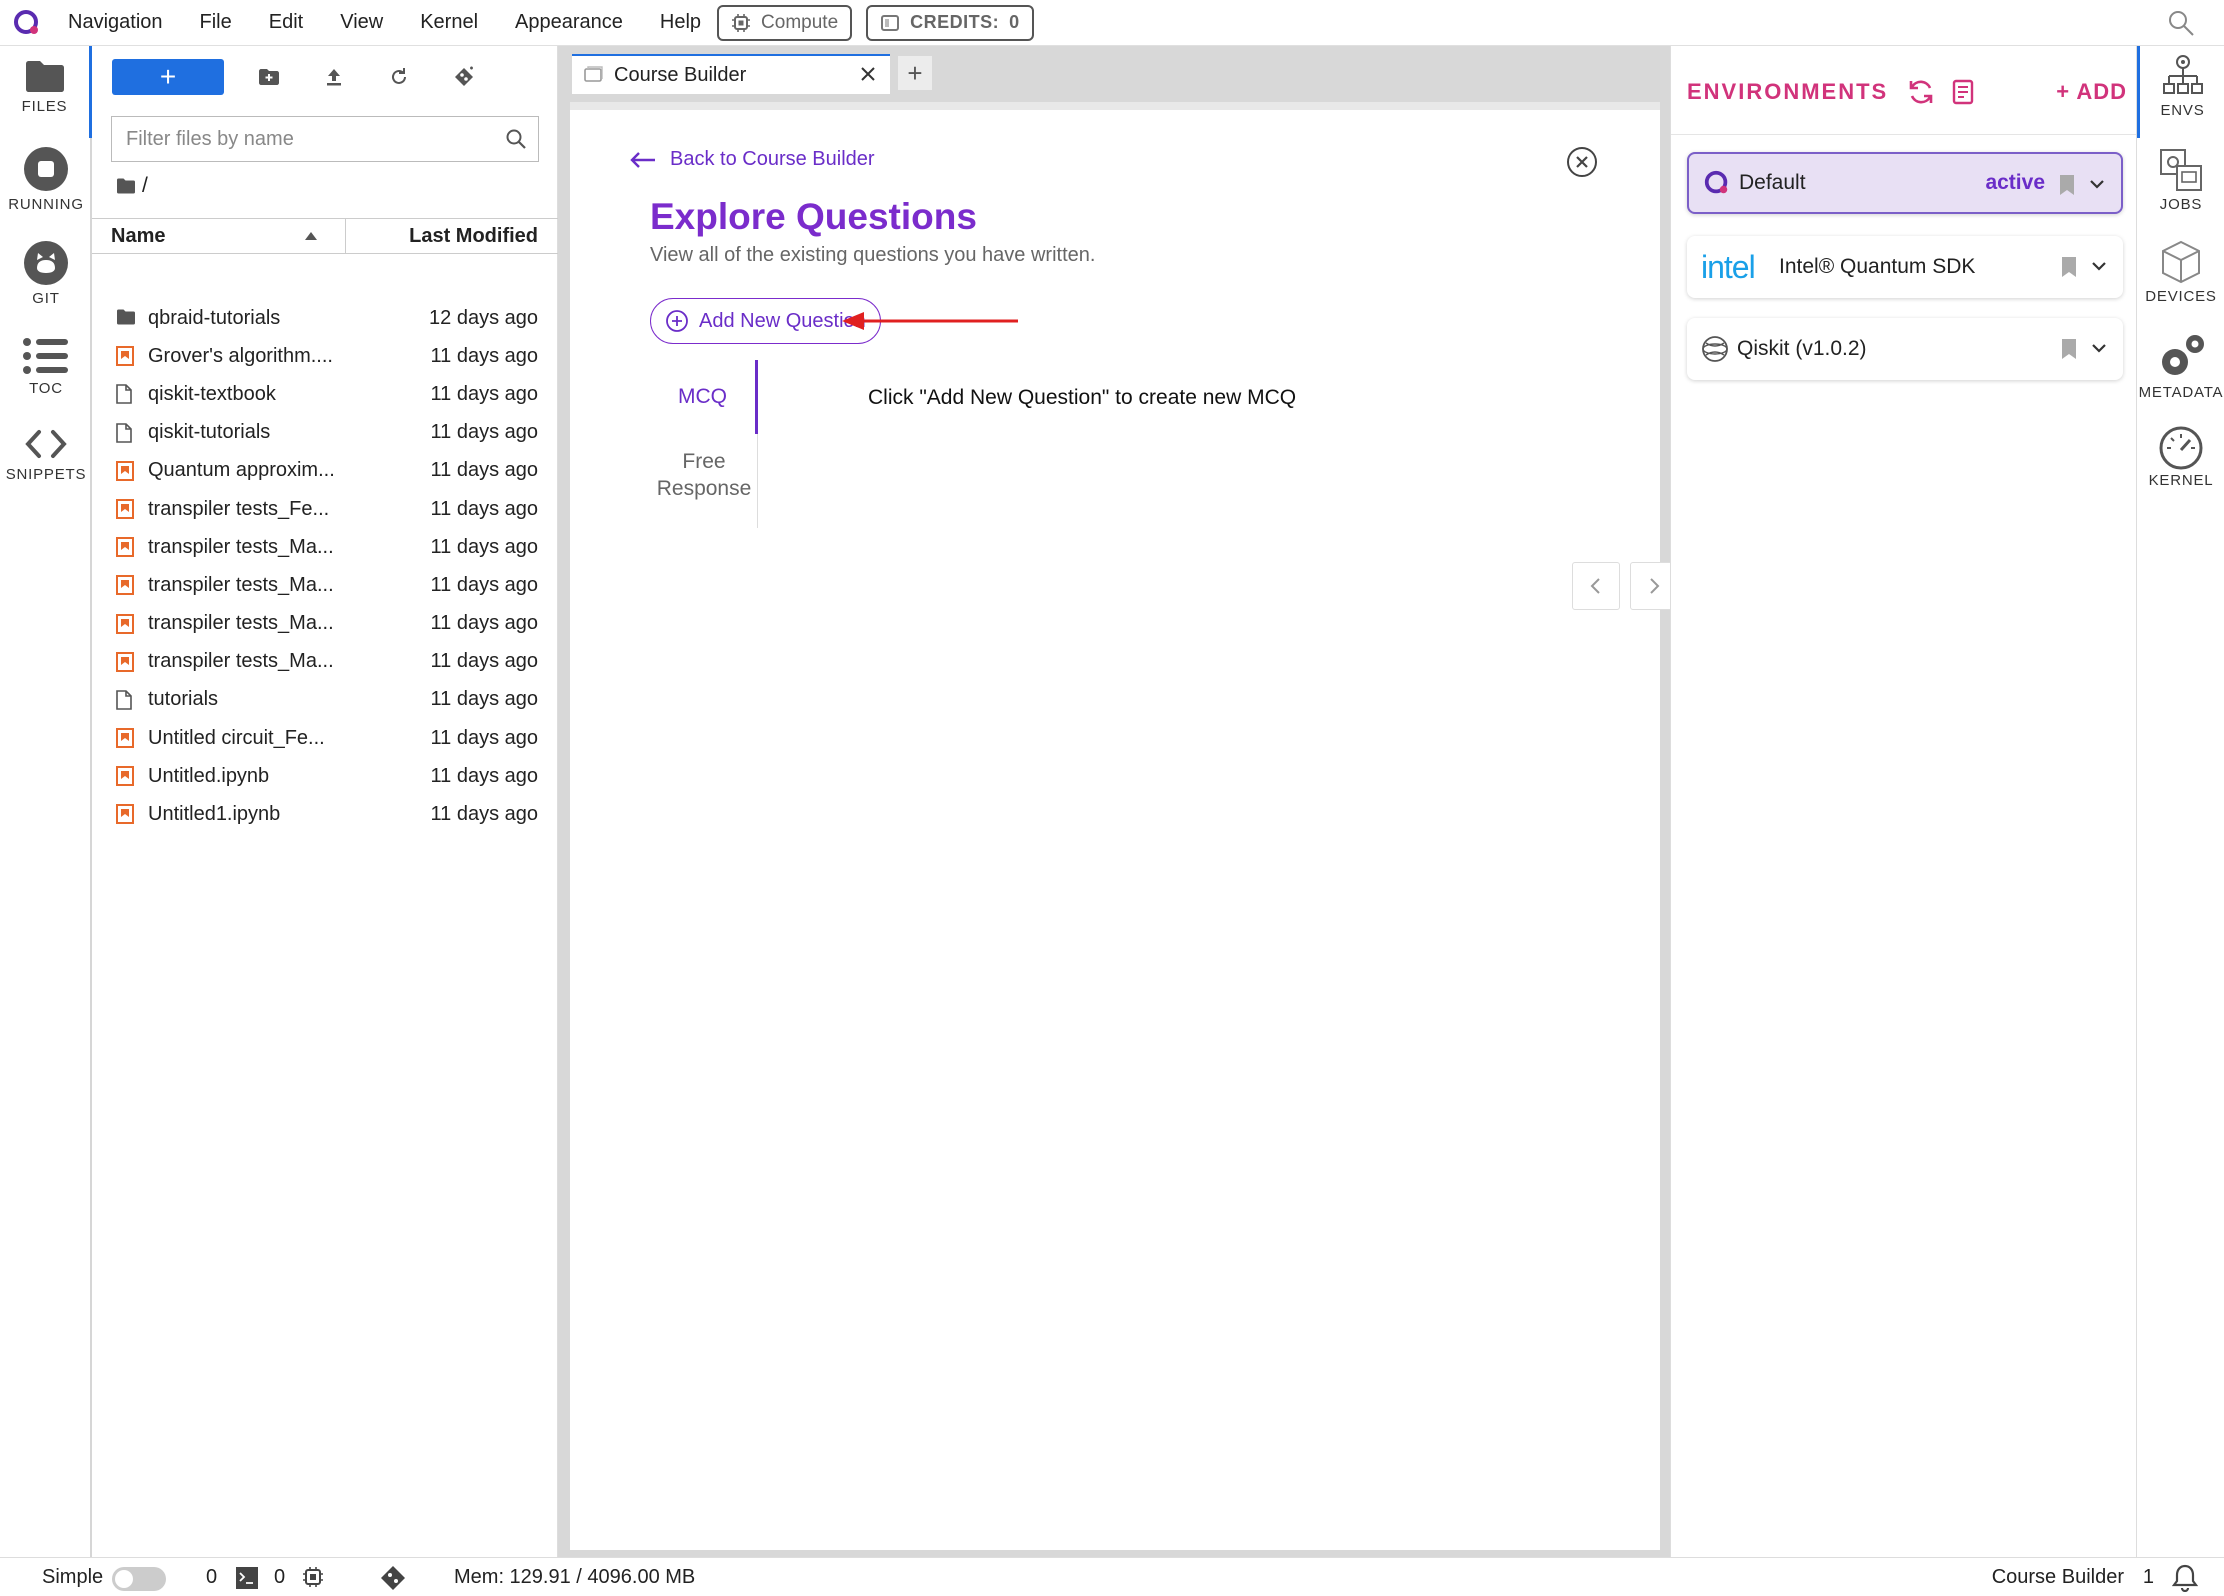  I want to click on file-row: qbraid-tutorials 12 days ago, so click(325, 318).